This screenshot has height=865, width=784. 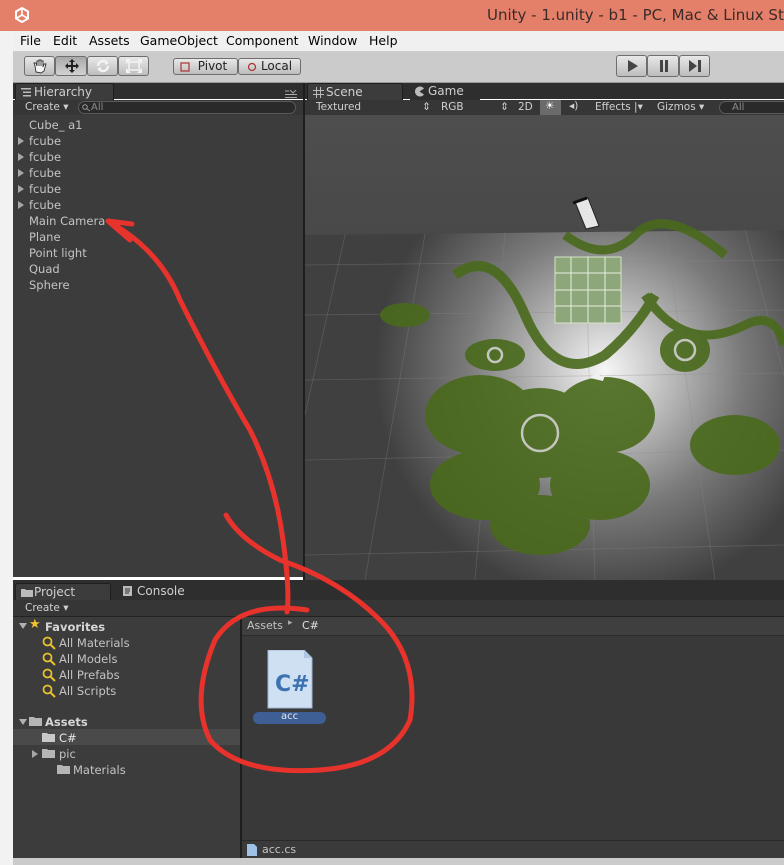 What do you see at coordinates (68, 738) in the screenshot?
I see `folder-item-csharp: C#` at bounding box center [68, 738].